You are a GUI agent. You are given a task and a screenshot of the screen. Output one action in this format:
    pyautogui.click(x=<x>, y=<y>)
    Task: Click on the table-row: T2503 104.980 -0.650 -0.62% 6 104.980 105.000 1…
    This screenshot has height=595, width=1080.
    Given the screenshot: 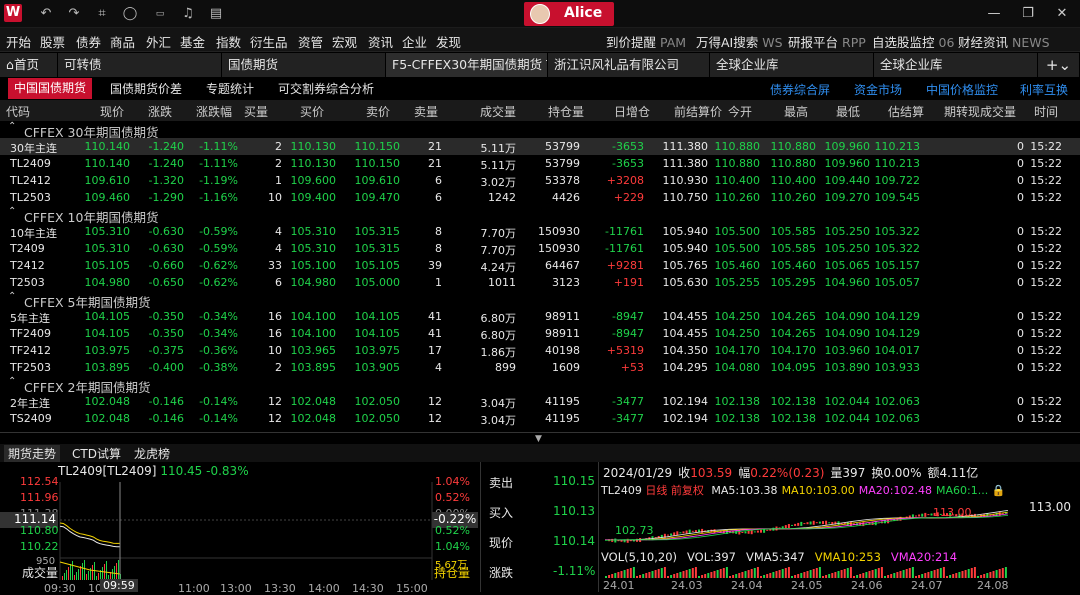 What is the action you would take?
    pyautogui.click(x=540, y=282)
    